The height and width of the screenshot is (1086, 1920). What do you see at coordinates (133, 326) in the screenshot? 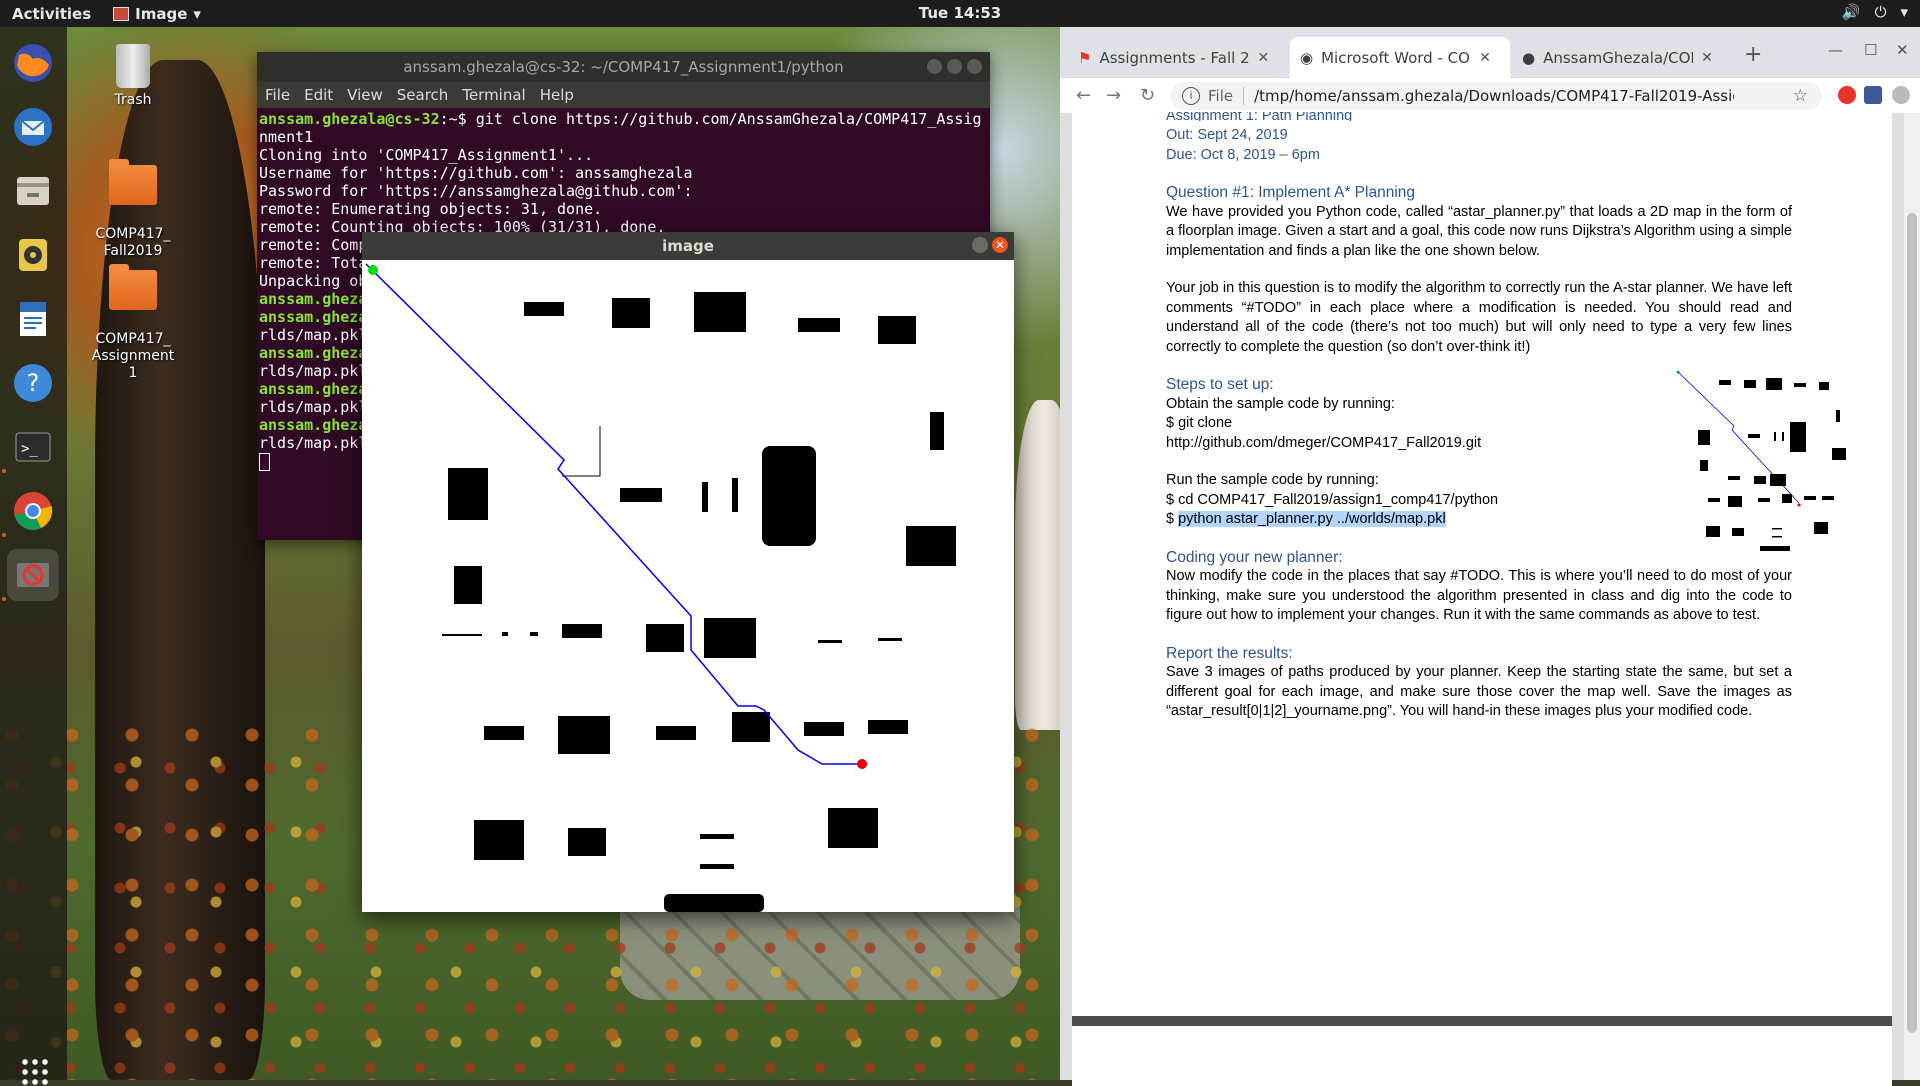
I see `desktop-icon-folder: COMP417_ Assignment 1` at bounding box center [133, 326].